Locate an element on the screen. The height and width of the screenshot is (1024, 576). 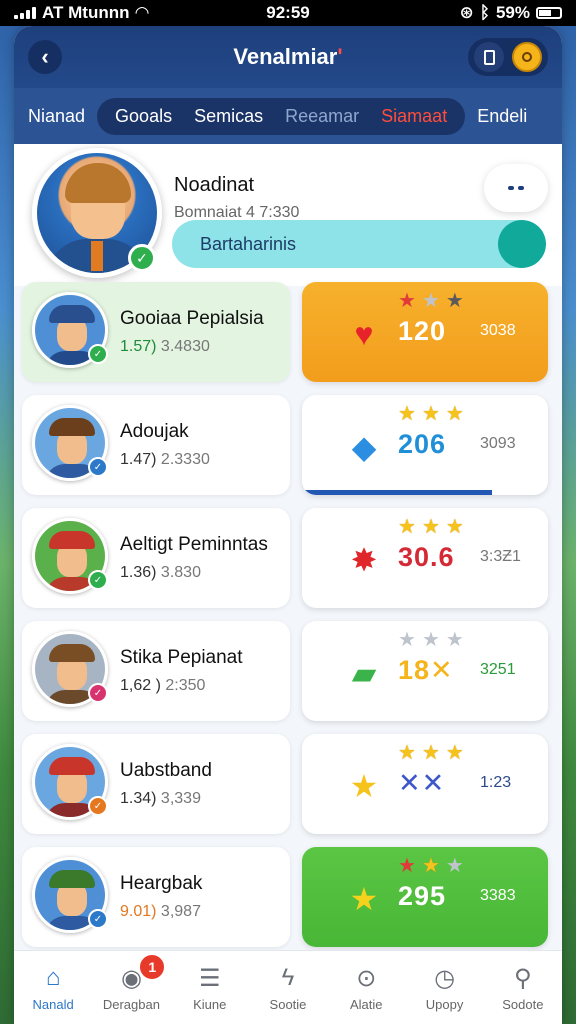
score-value: ✕✕ is located at coordinates (422, 783).